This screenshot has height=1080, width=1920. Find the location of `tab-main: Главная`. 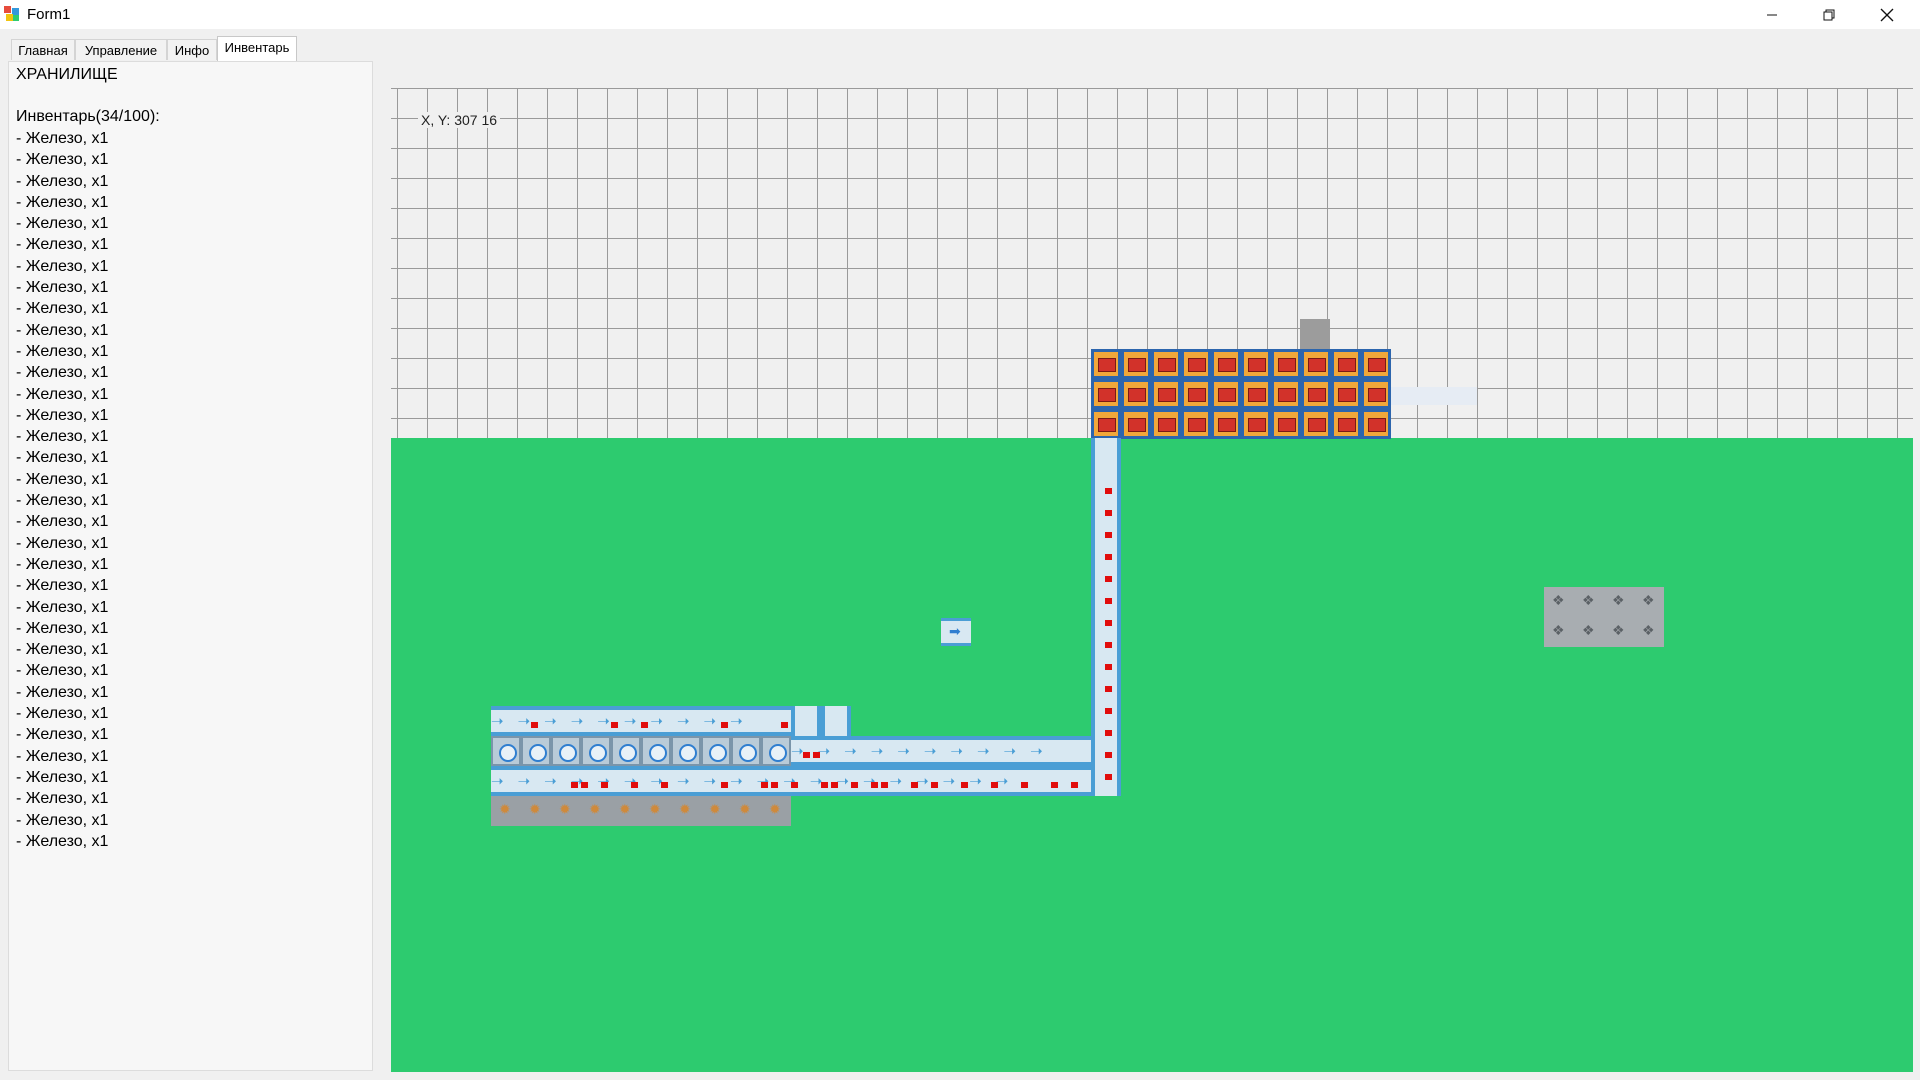

tab-main: Главная is located at coordinates (43, 49).